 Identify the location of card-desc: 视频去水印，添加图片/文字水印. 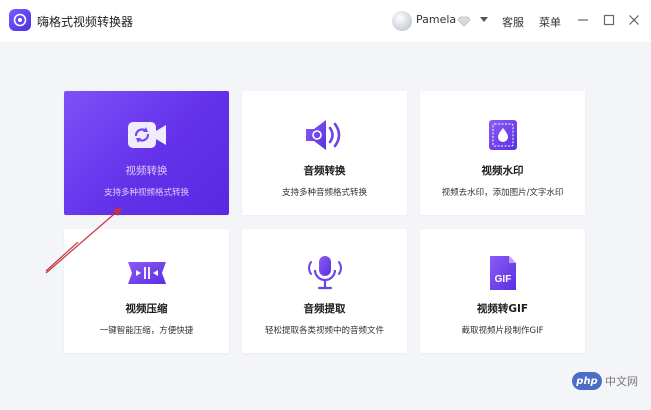
(502, 193).